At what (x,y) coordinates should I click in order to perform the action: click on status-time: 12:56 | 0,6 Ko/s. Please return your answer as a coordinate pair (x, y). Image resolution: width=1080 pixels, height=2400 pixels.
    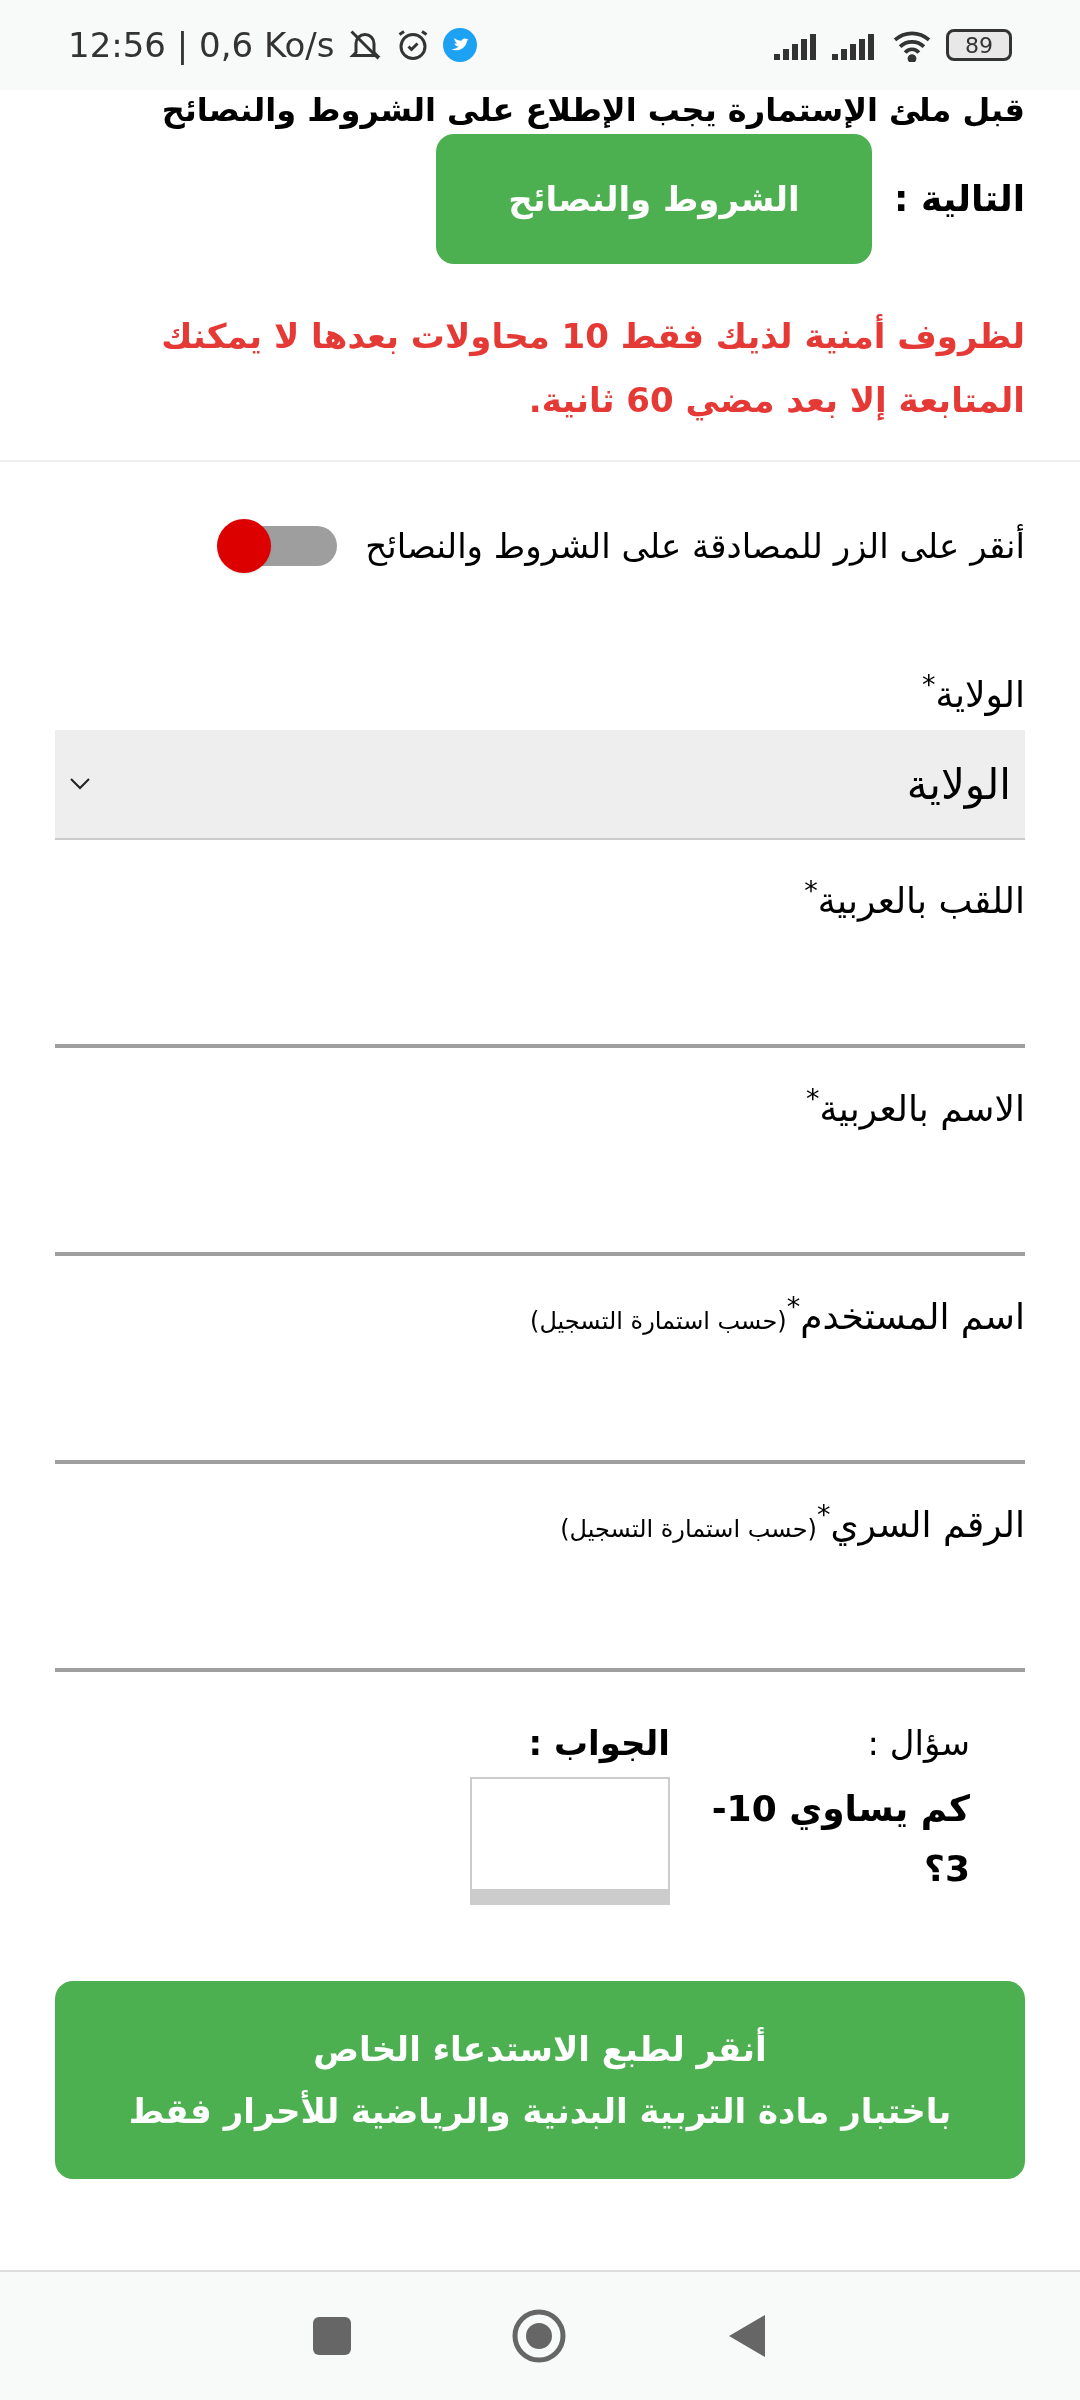
    Looking at the image, I should click on (201, 45).